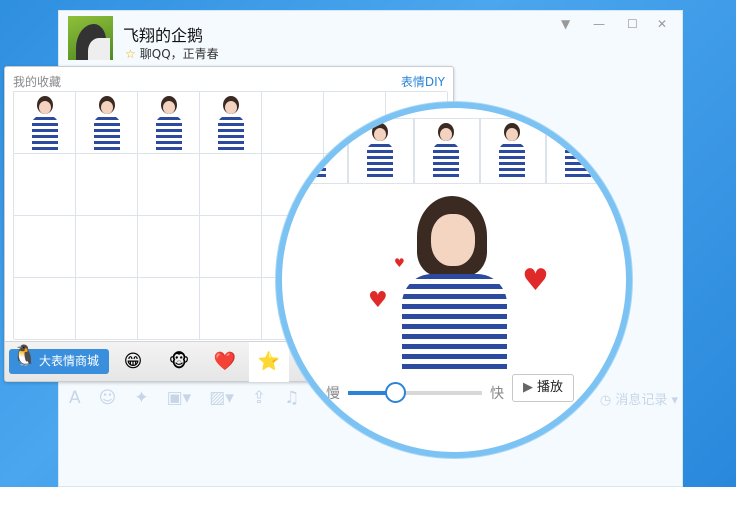 This screenshot has width=736, height=506. Describe the element at coordinates (179, 54) in the screenshot. I see `signature-text: 聊QQ，正青春` at that location.